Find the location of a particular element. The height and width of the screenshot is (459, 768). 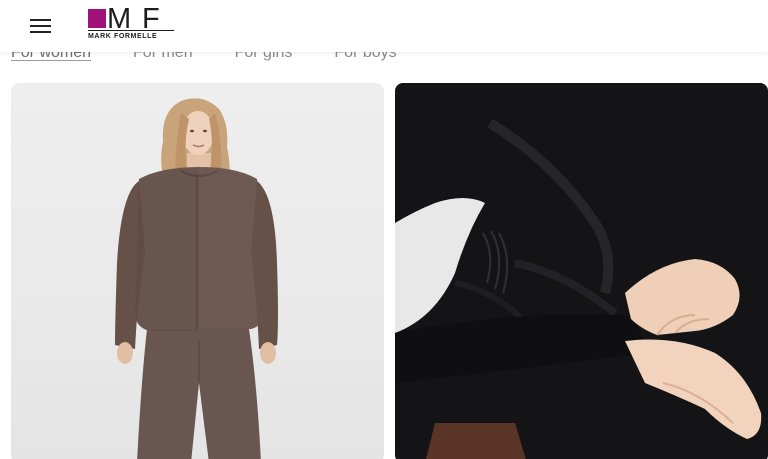

hamburger-menu-icon is located at coordinates (41, 25).